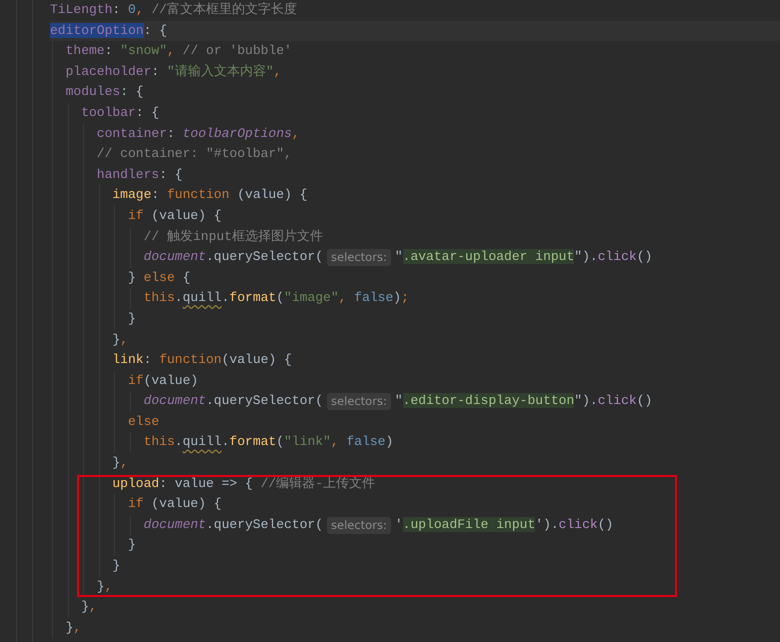 The width and height of the screenshot is (780, 642). Describe the element at coordinates (202, 360) in the screenshot. I see `code-text: link: function(value) {` at that location.